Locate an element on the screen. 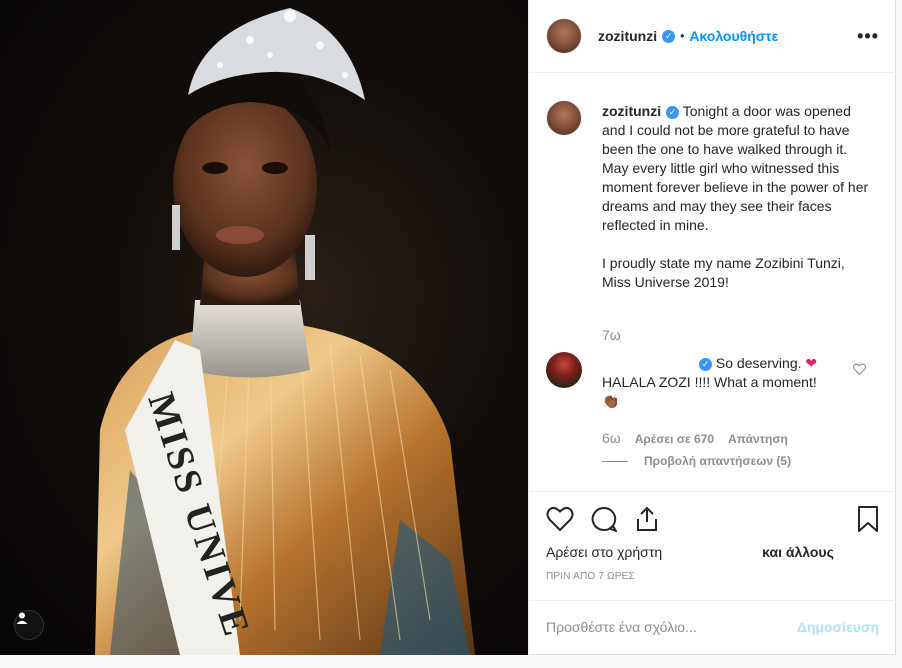  red-heart-emoji: ❤ is located at coordinates (811, 363).